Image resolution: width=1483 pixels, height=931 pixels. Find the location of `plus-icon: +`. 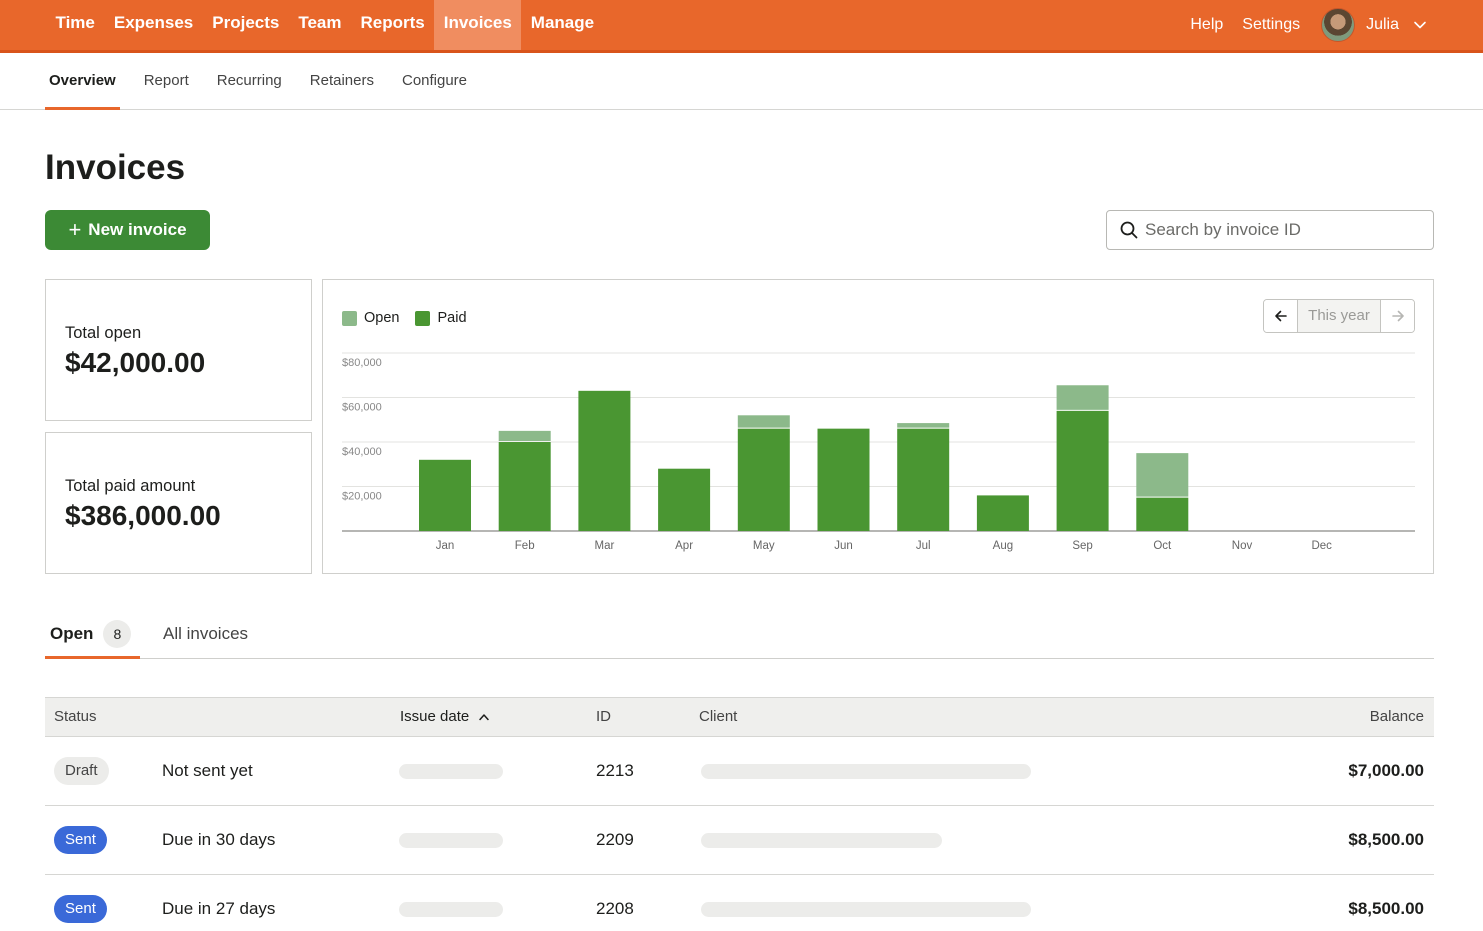

plus-icon: + is located at coordinates (75, 229).